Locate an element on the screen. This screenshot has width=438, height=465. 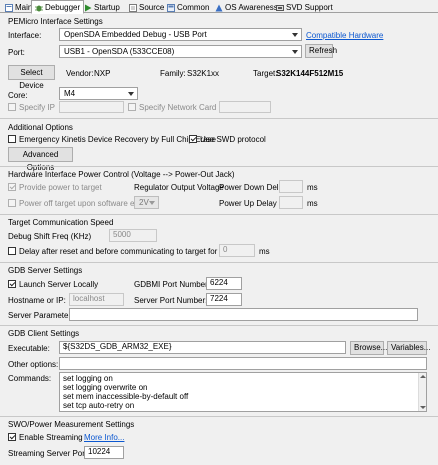
enable-streaming-checkbox is located at coordinates (12, 437).